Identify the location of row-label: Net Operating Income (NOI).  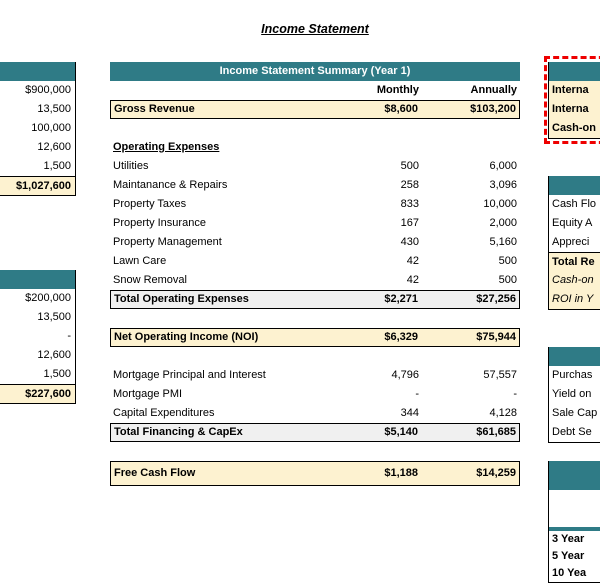
(214, 337).